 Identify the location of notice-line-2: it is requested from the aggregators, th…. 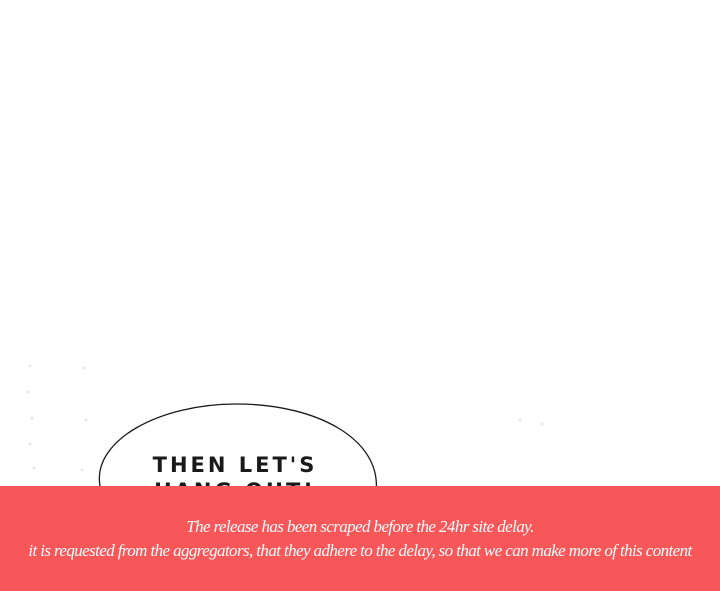
(360, 550).